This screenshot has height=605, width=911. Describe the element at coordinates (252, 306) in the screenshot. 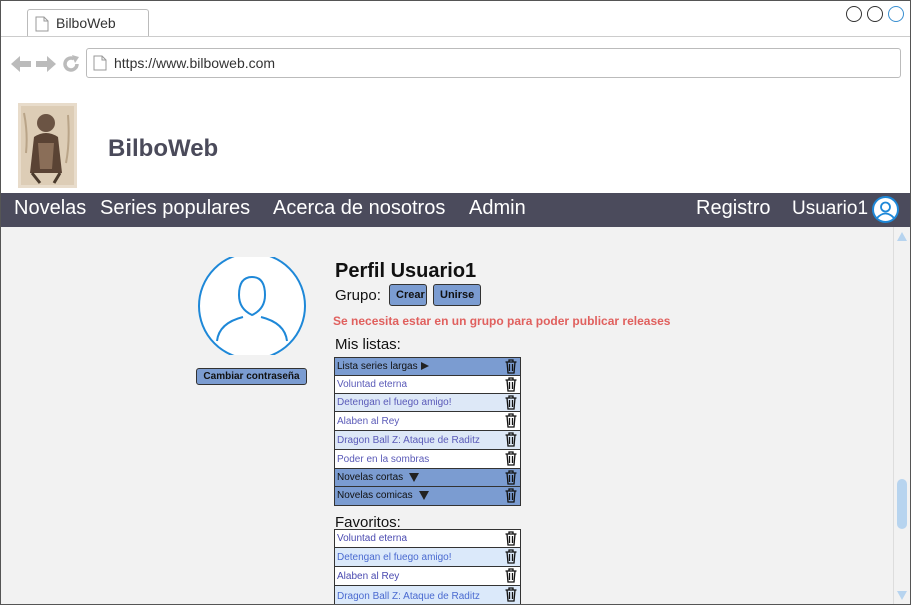

I see `avatar` at that location.